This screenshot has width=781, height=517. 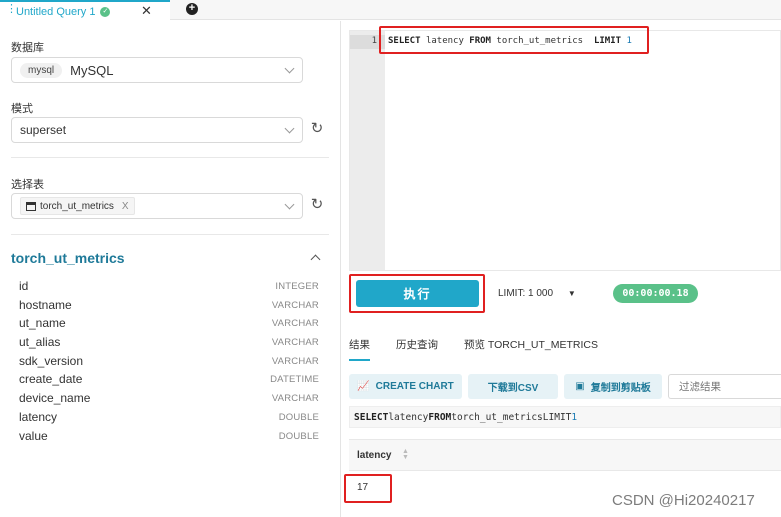 What do you see at coordinates (157, 130) in the screenshot?
I see `schema-select: superset` at bounding box center [157, 130].